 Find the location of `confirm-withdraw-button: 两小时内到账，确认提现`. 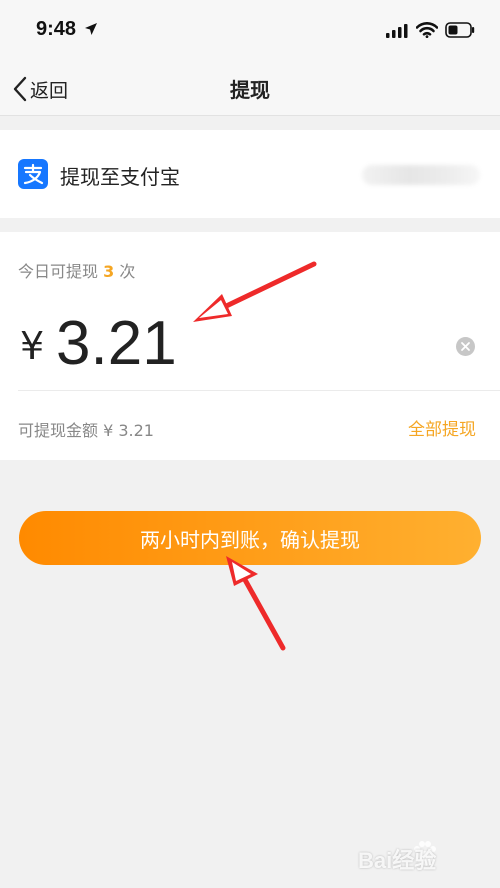

confirm-withdraw-button: 两小时内到账，确认提现 is located at coordinates (250, 538).